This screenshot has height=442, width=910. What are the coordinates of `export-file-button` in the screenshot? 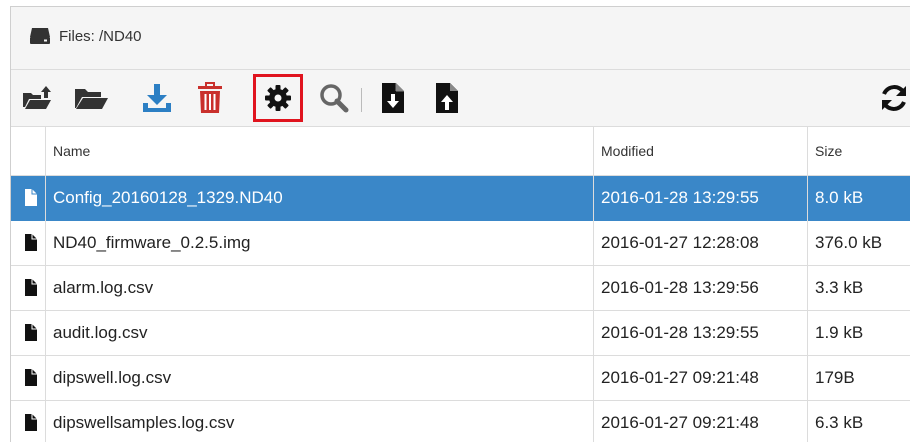 It's located at (447, 98).